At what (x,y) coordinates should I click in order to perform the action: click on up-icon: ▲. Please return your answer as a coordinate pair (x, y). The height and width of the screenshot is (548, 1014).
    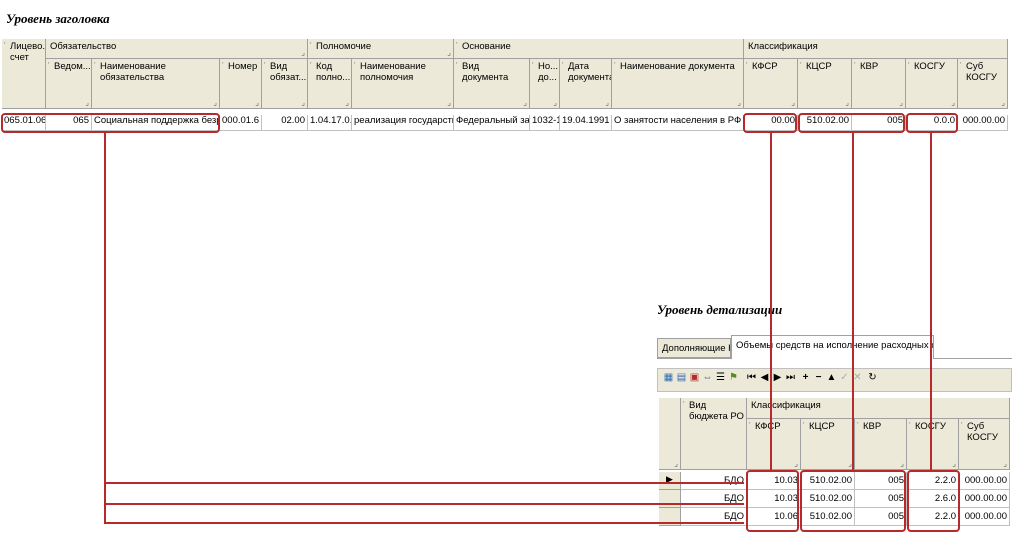
    Looking at the image, I should click on (831, 377).